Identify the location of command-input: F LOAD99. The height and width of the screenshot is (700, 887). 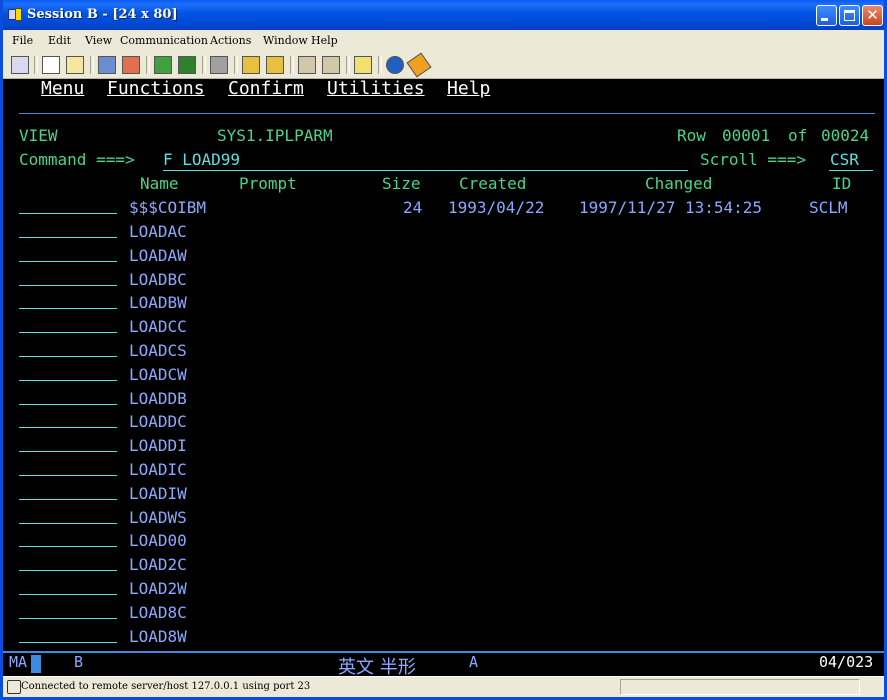
(201, 160).